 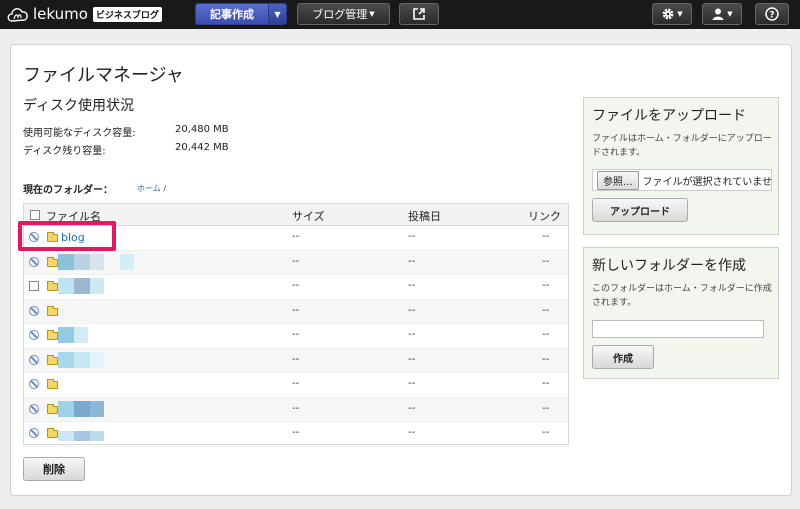 I want to click on blog-folder-highlight, so click(x=67, y=236).